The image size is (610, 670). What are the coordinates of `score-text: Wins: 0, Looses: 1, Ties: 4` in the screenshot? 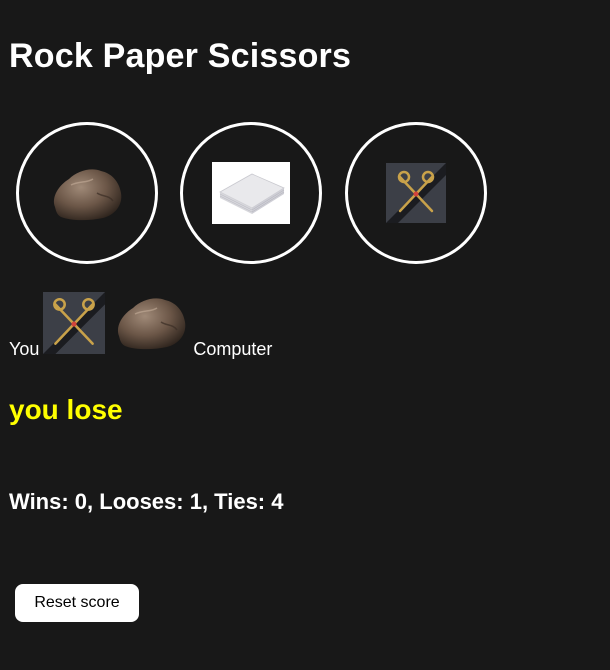 It's located at (146, 501).